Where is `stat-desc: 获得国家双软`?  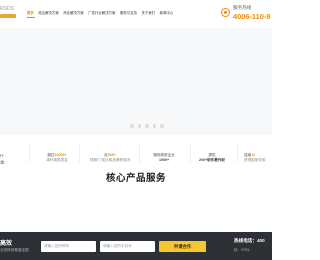
stat-desc: 获得国家双软 is located at coordinates (255, 160).